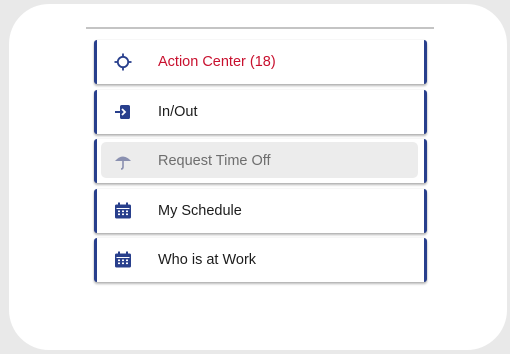 This screenshot has width=510, height=354. I want to click on menu-item-who-is-at-work: Who is at Work, so click(260, 260).